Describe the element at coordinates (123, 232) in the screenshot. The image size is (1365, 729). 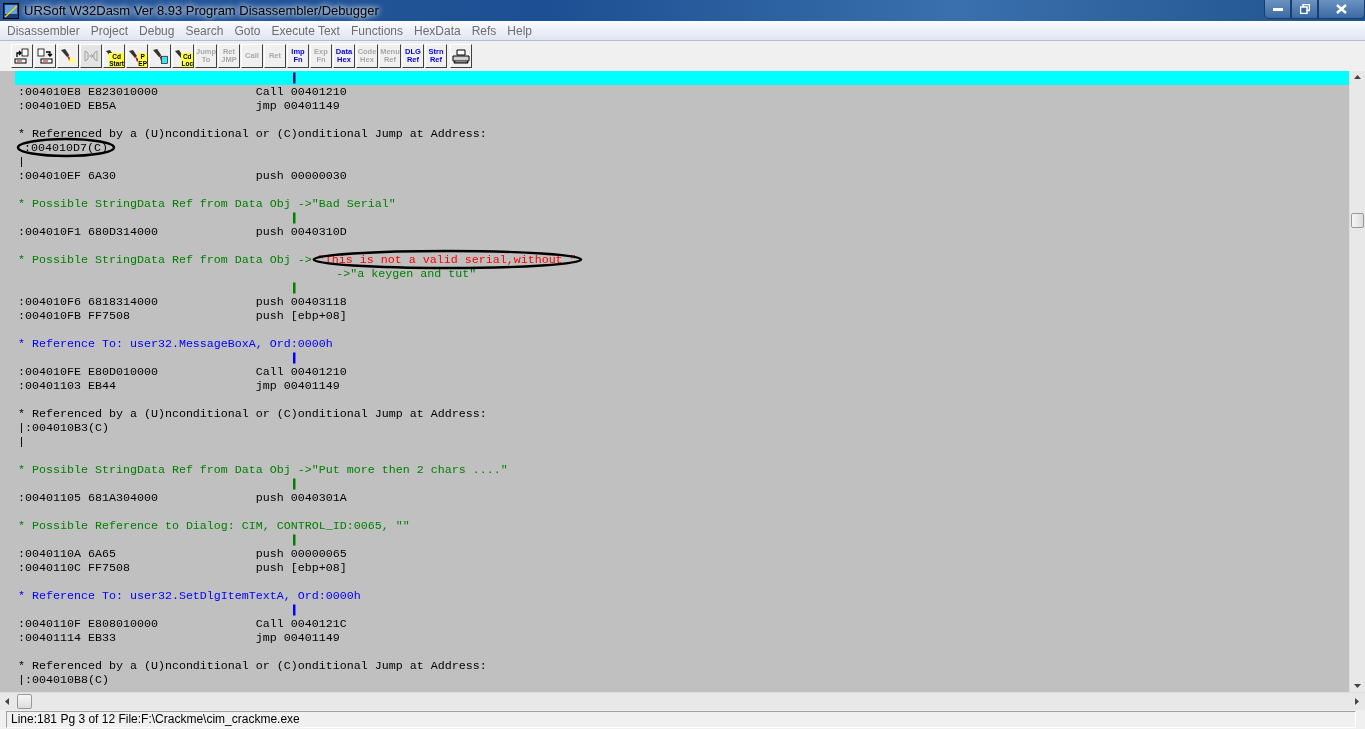
I see `opcode-text: 680D314000` at that location.